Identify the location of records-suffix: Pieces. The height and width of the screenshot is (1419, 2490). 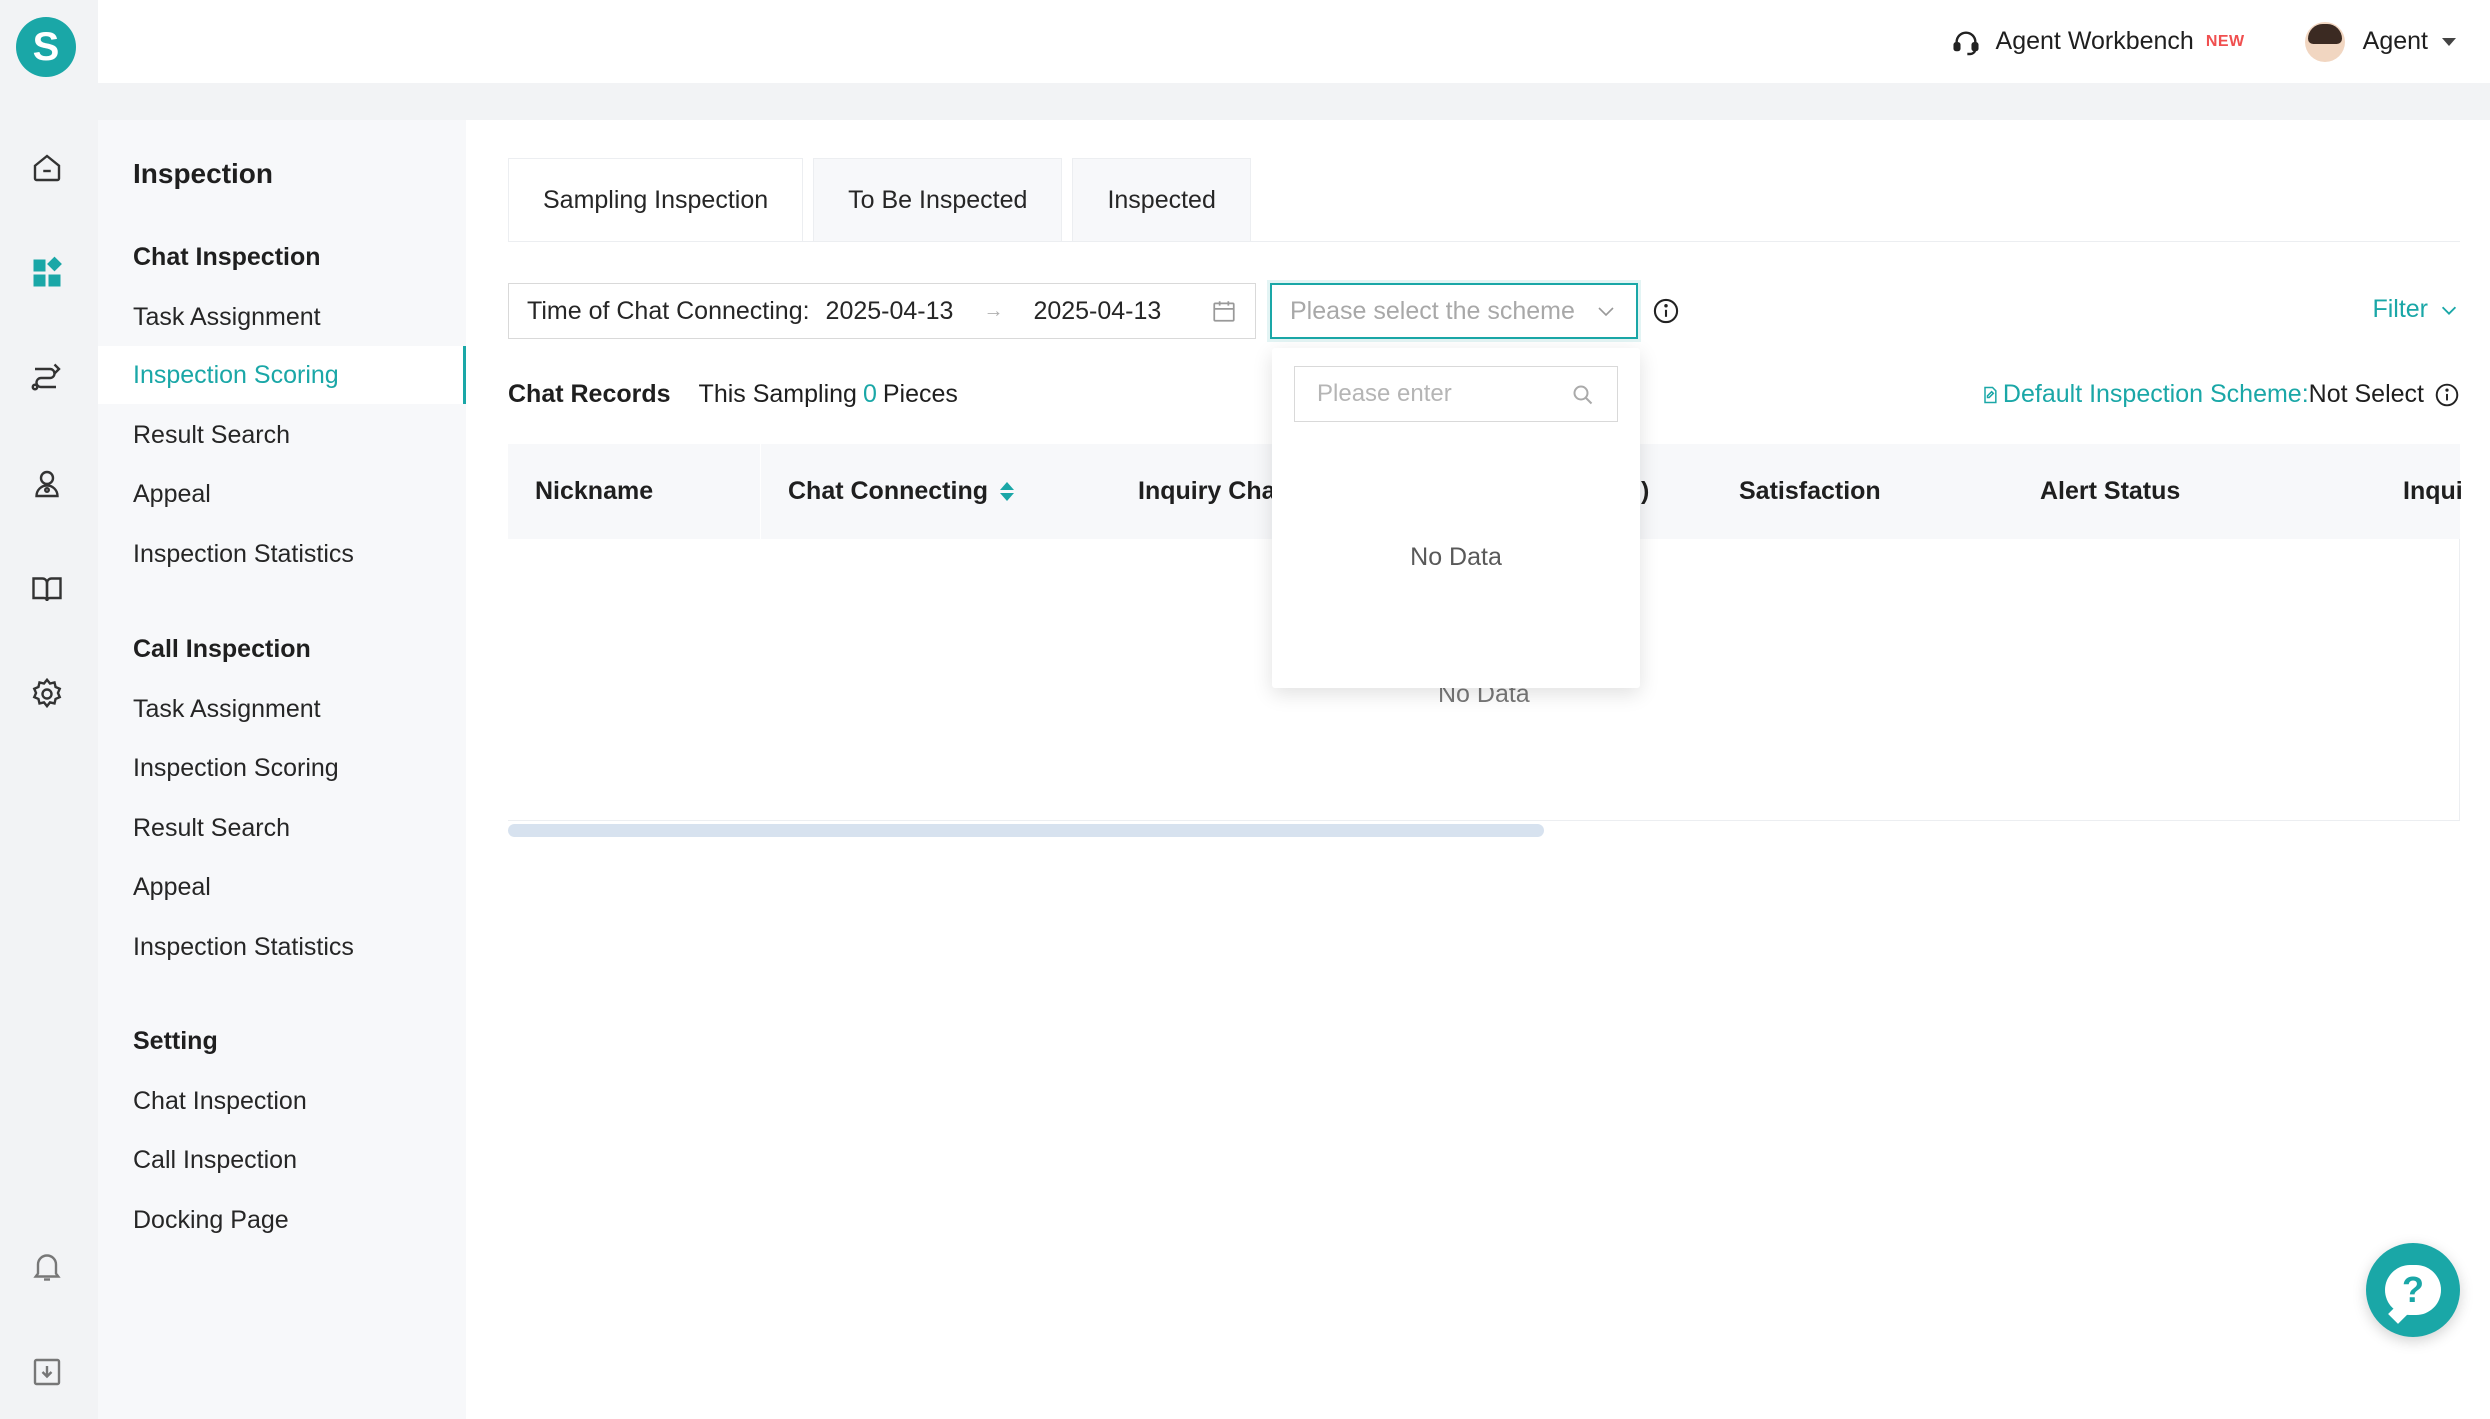
(920, 394).